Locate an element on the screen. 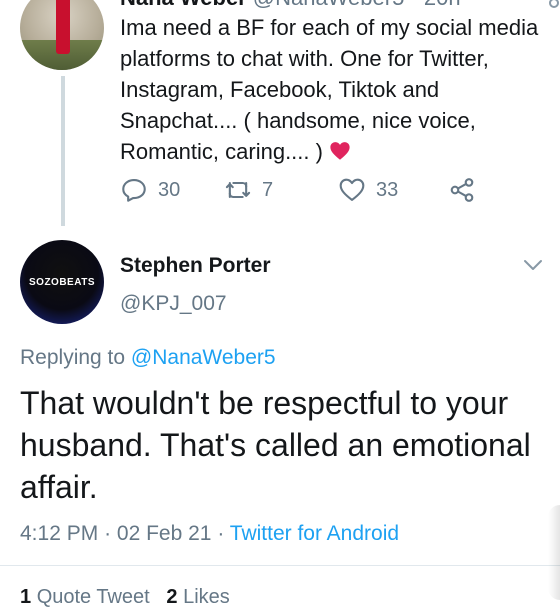 Image resolution: width=560 pixels, height=609 pixels. retweet-button: 7 is located at coordinates (248, 190).